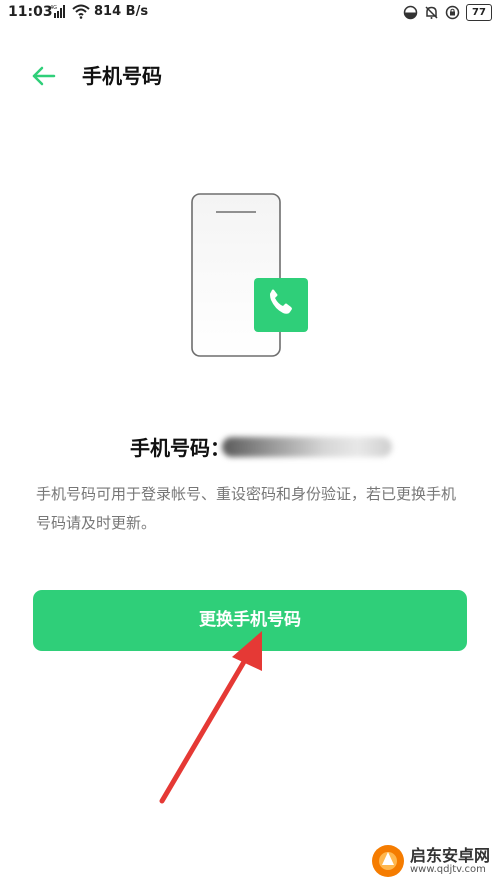  Describe the element at coordinates (452, 12) in the screenshot. I see `lock-rotation-icon` at that location.